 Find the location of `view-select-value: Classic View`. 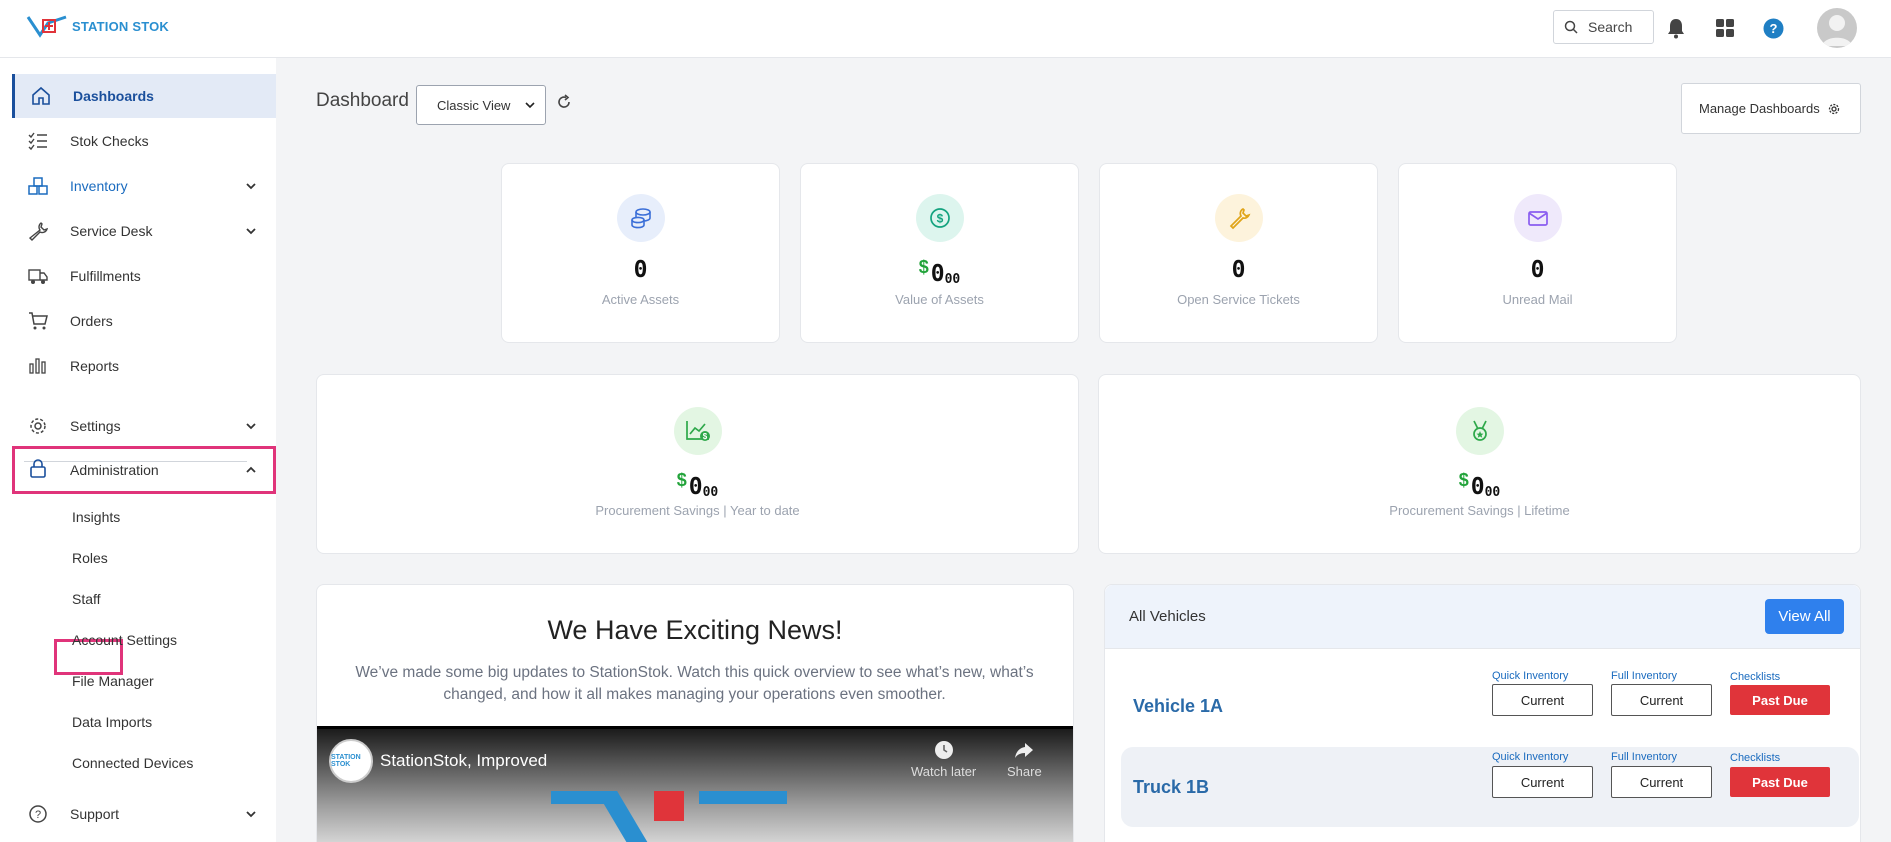

view-select-value: Classic View is located at coordinates (474, 105).